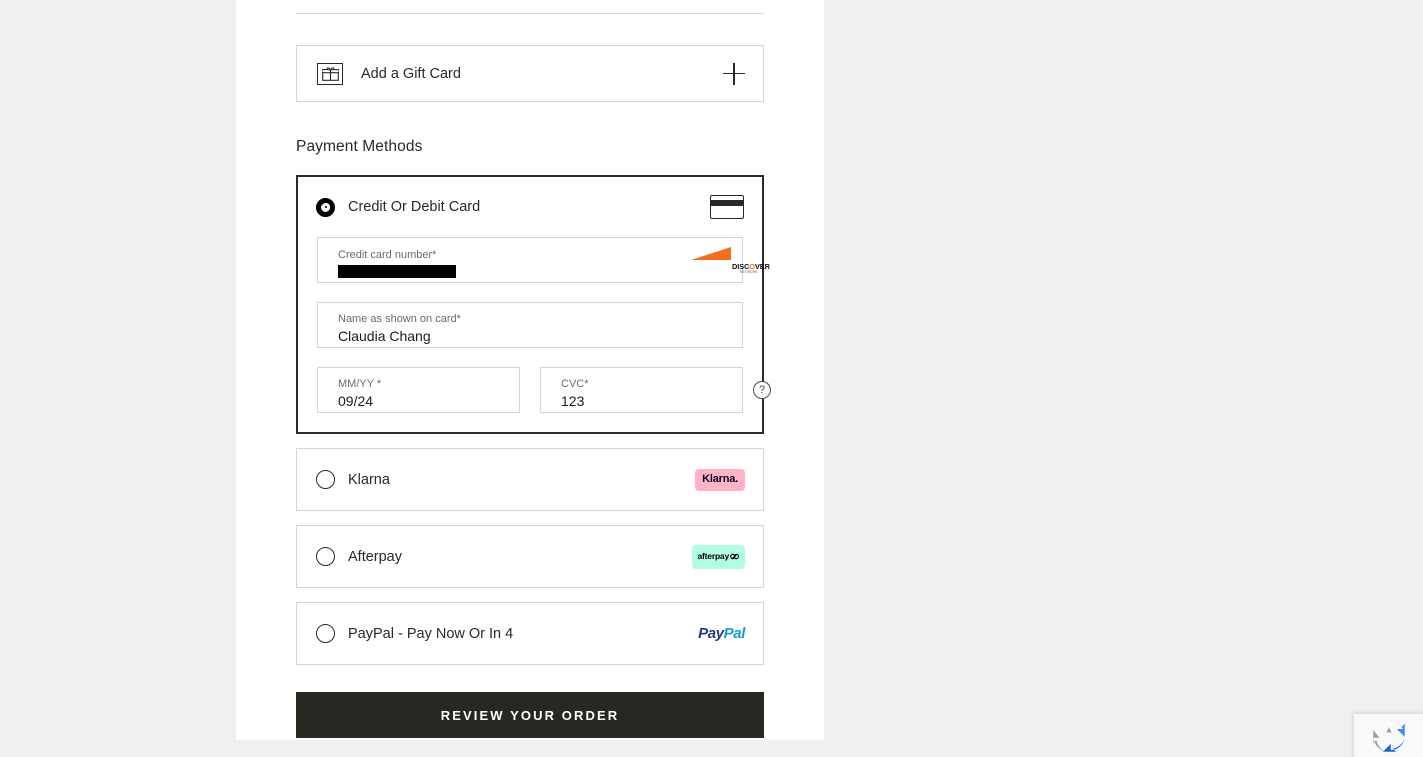  Describe the element at coordinates (325, 556) in the screenshot. I see `radio-afterpay` at that location.